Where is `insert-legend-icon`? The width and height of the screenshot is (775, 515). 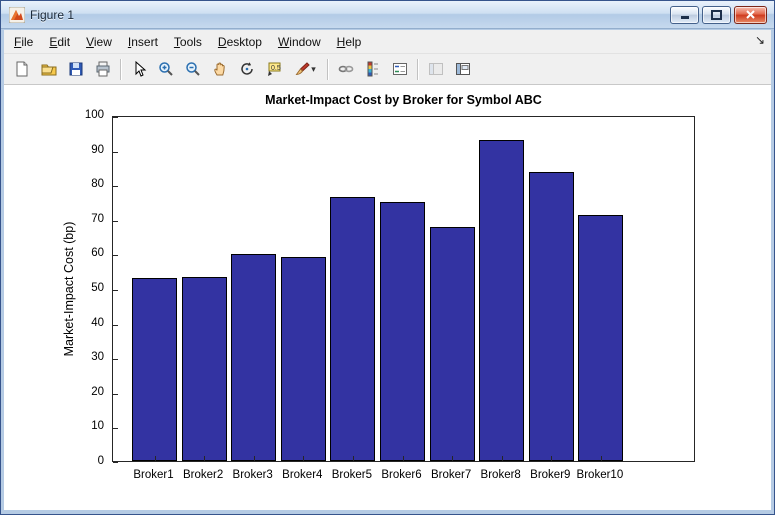 insert-legend-icon is located at coordinates (399, 69).